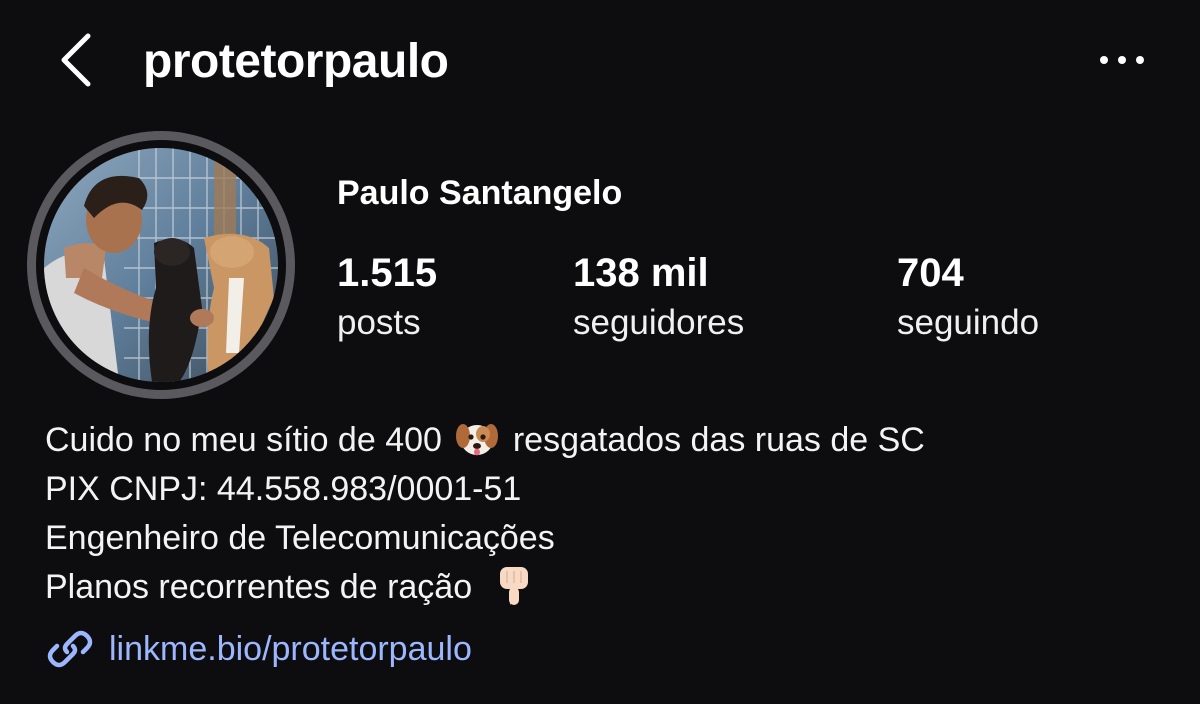 The width and height of the screenshot is (1200, 704). What do you see at coordinates (283, 489) in the screenshot?
I see `bio-line-2: PIX CNPJ: 44.558.983/0001-51` at bounding box center [283, 489].